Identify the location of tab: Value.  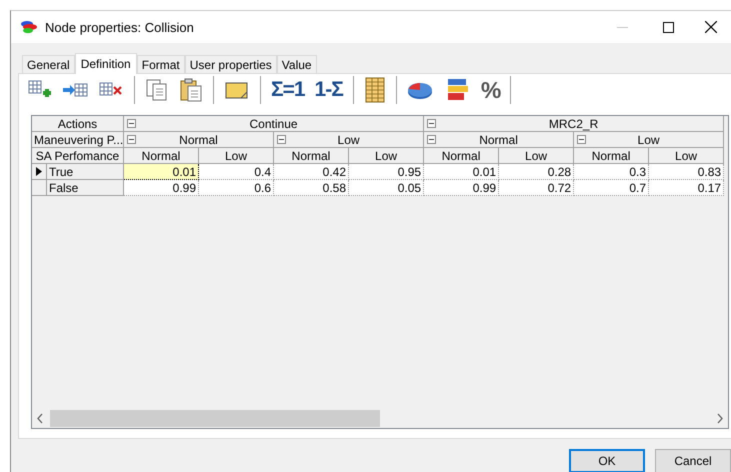
(296, 64).